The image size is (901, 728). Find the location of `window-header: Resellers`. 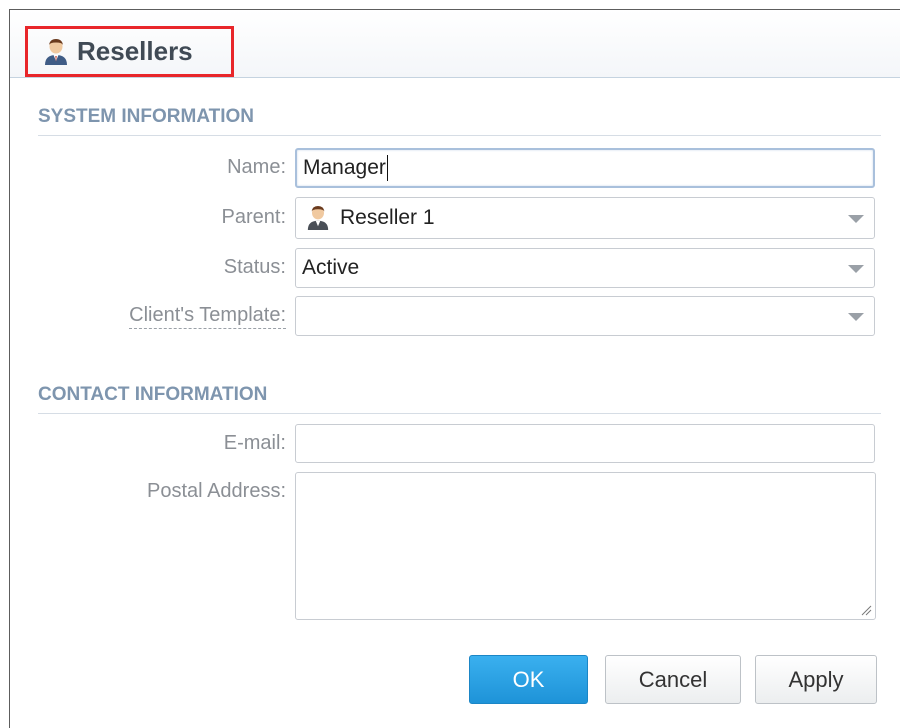

window-header: Resellers is located at coordinates (455, 44).